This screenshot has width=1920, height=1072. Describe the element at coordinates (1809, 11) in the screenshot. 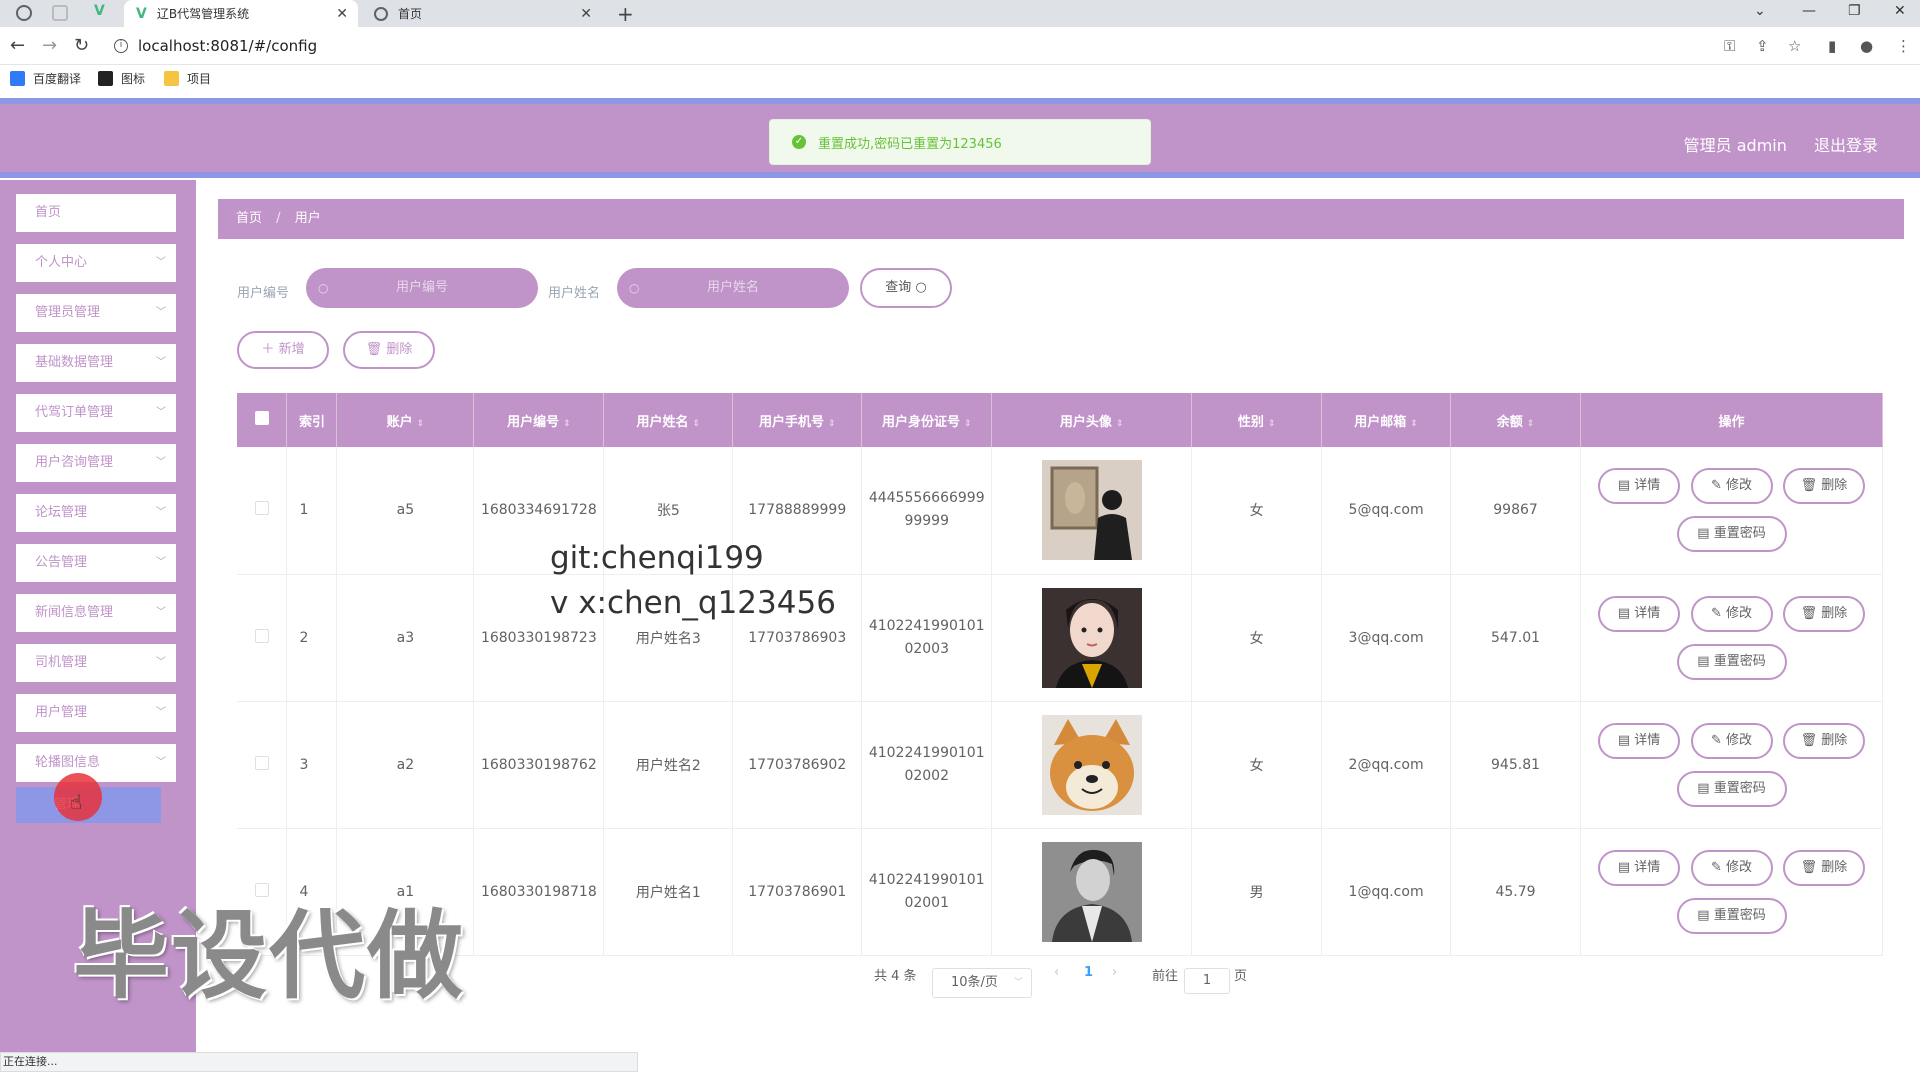

I see `minimize-icon: —` at that location.